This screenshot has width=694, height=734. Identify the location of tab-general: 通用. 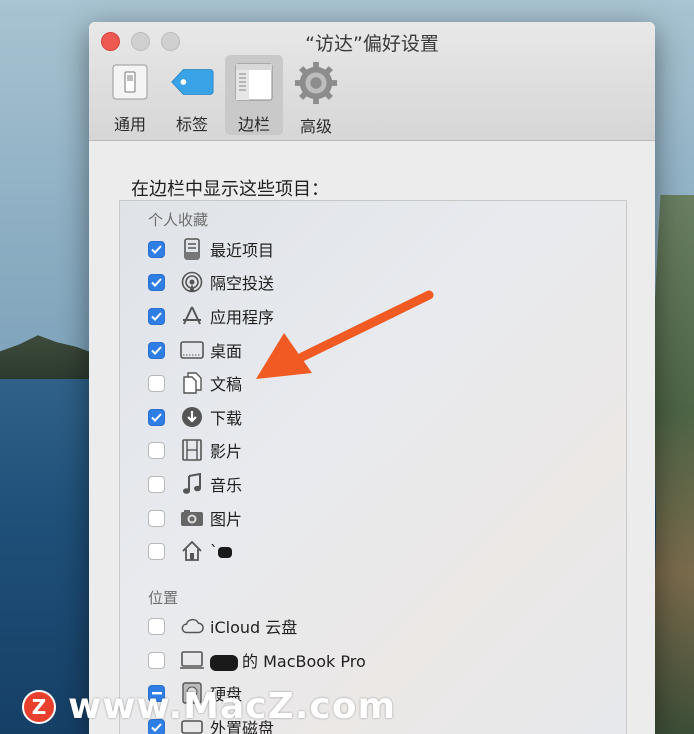
(130, 95).